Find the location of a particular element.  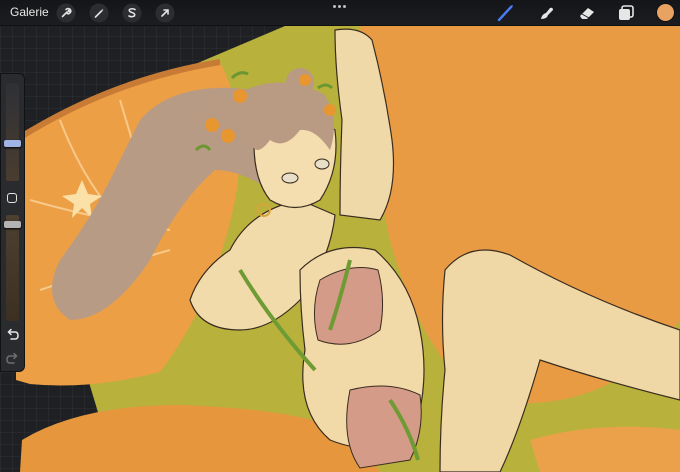

opacity-handle is located at coordinates (12, 224).